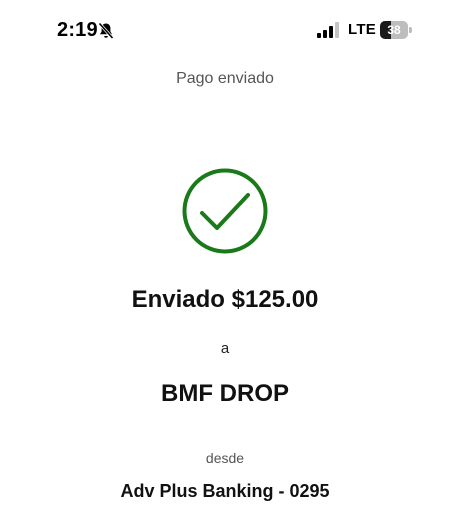 The width and height of the screenshot is (450, 519). I want to click on battery-level: 38, so click(394, 30).